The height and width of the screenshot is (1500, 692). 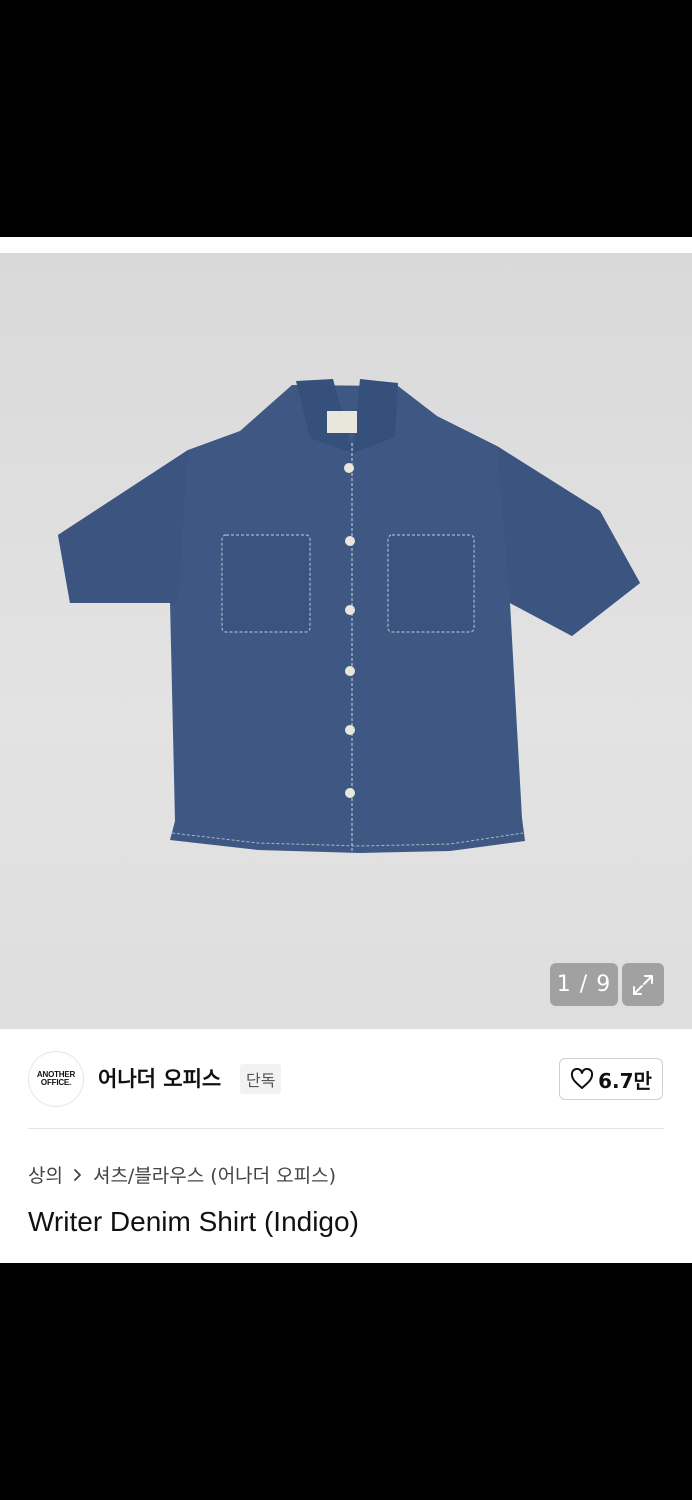 I want to click on expand-icon, so click(x=643, y=984).